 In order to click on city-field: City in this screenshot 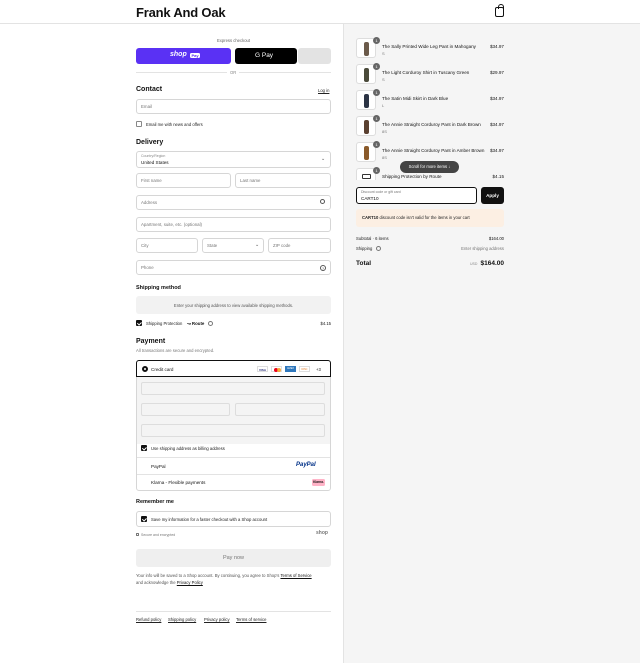, I will do `click(167, 245)`.